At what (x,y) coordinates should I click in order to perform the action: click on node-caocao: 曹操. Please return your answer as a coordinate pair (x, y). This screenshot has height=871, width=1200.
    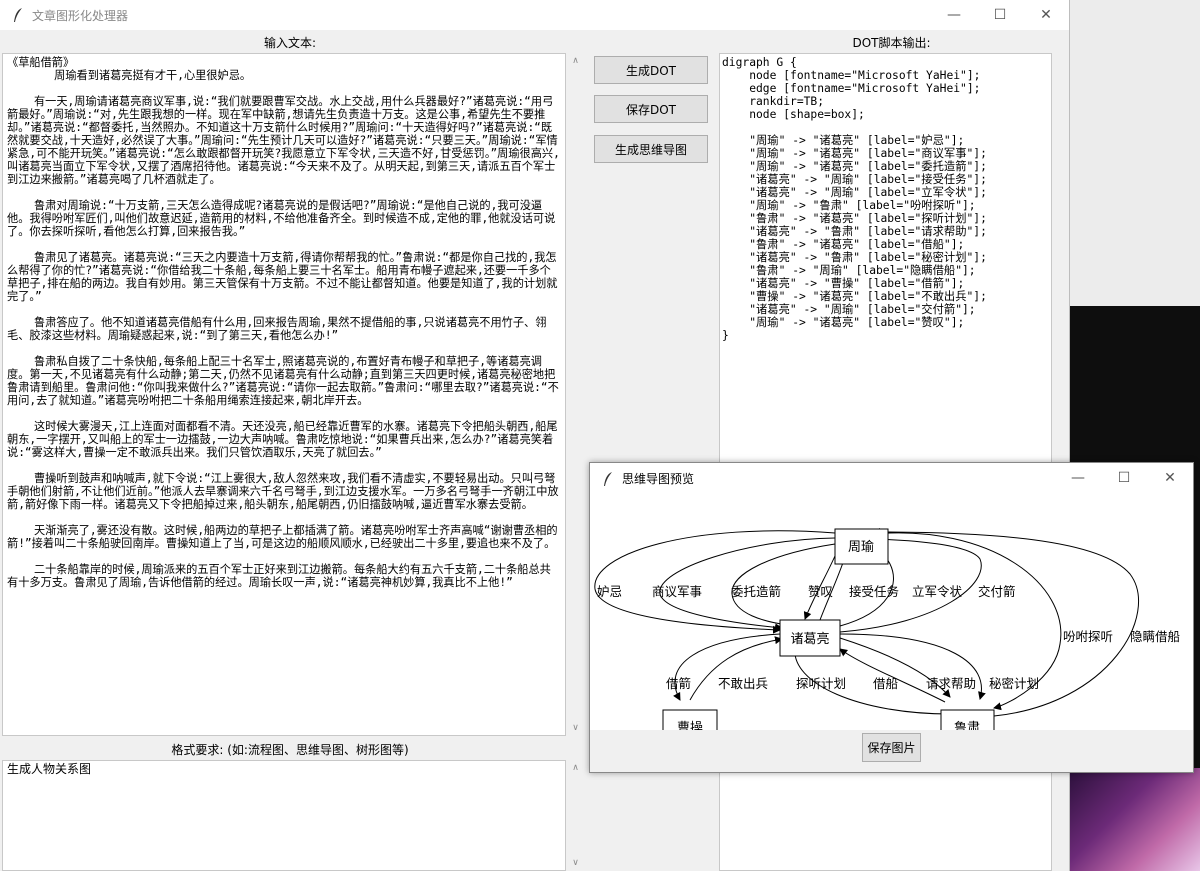
    Looking at the image, I should click on (690, 725).